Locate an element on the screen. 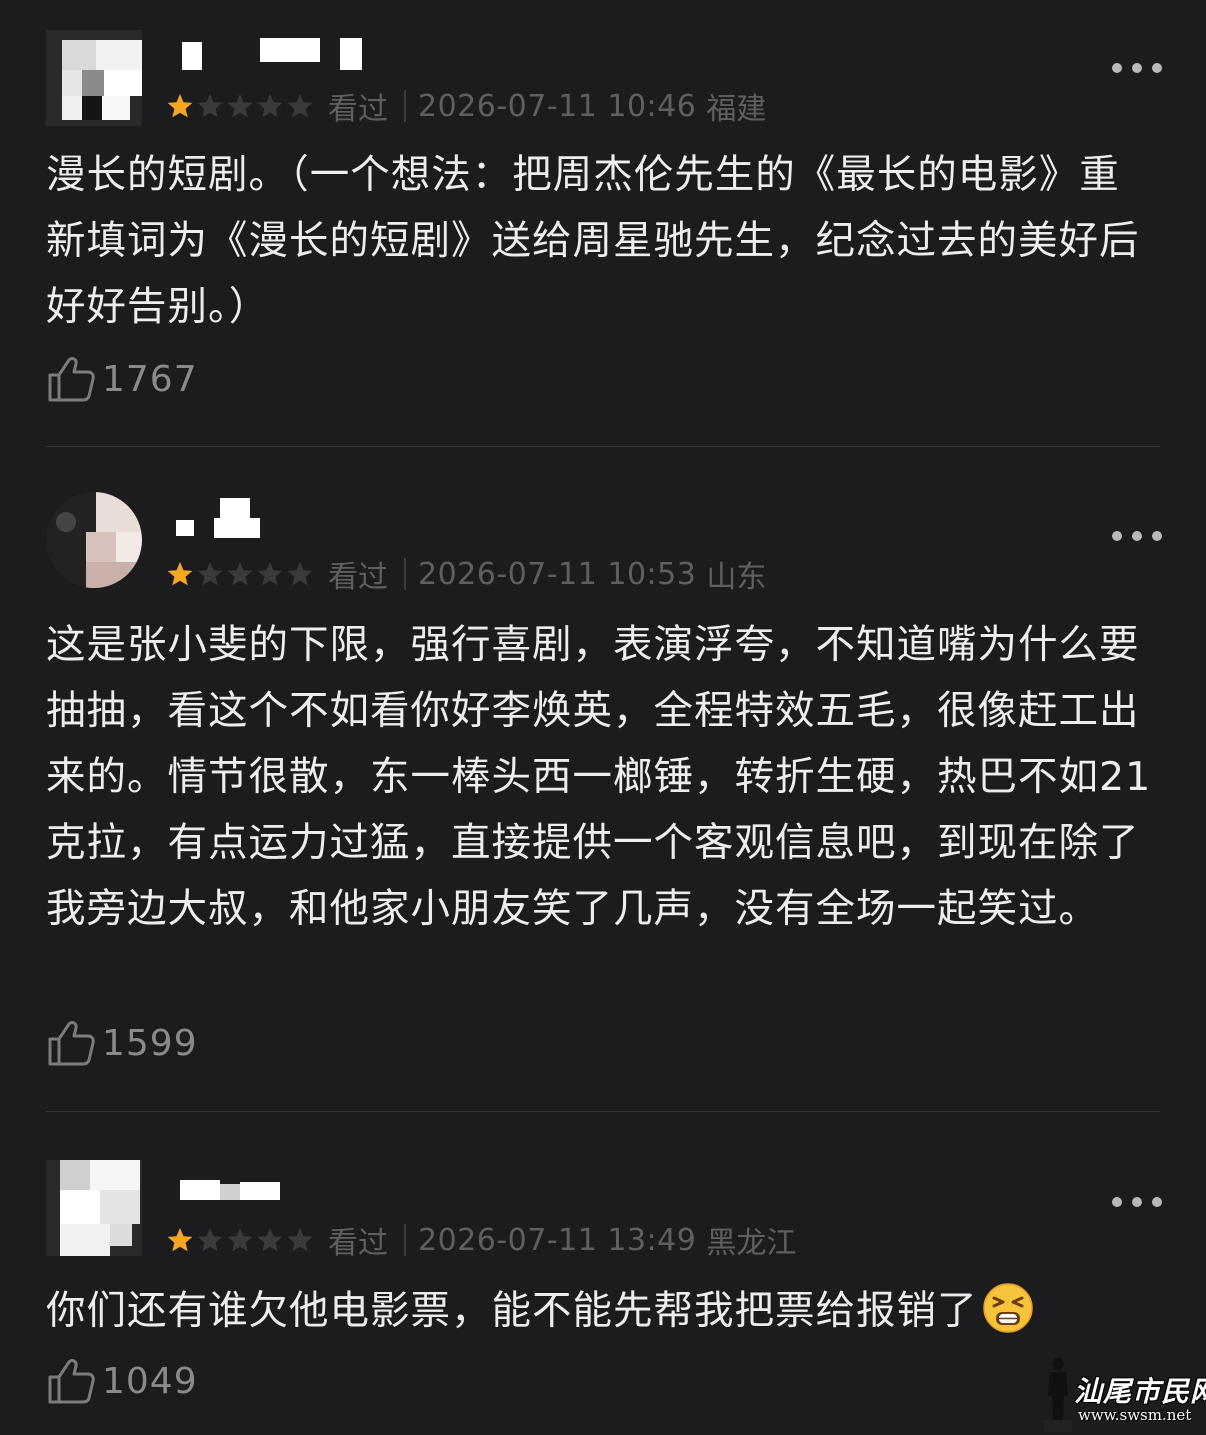  comment-date: 2026-07-11 10:53 is located at coordinates (557, 574).